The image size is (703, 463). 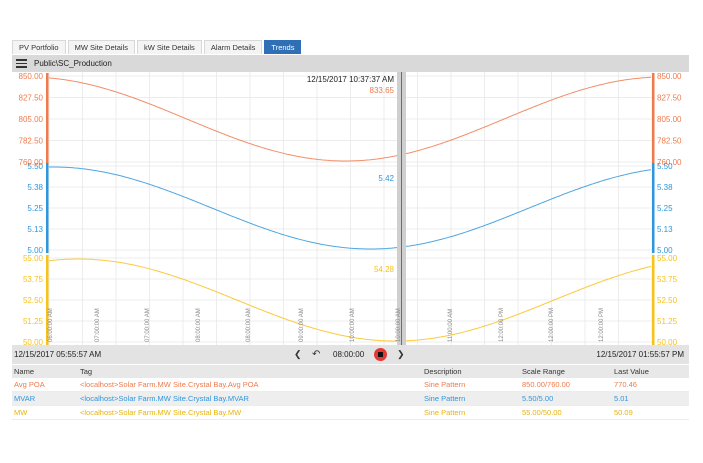 What do you see at coordinates (667, 300) in the screenshot?
I see `y-tick-label-right: 52.50` at bounding box center [667, 300].